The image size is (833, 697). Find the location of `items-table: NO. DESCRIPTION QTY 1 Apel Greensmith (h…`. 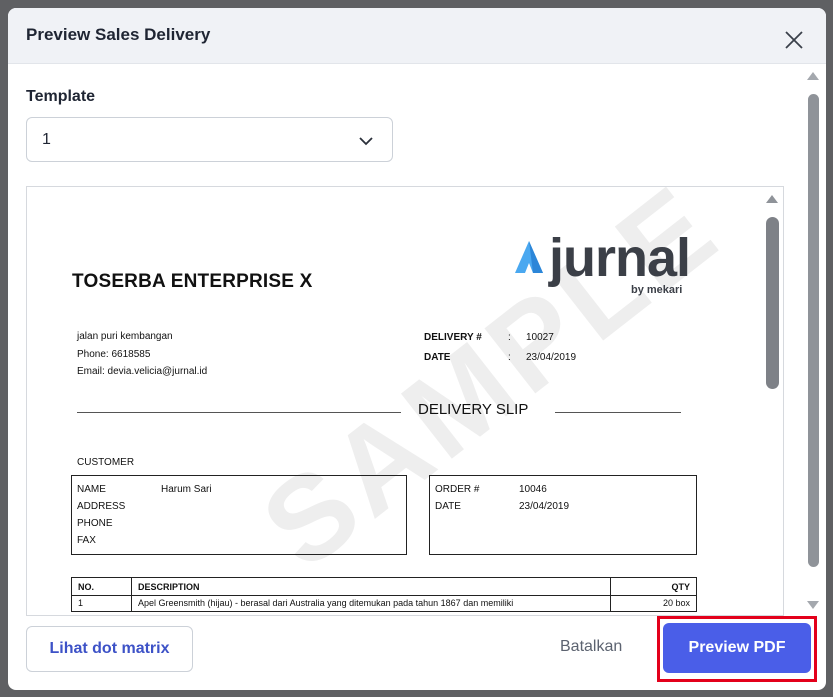

items-table: NO. DESCRIPTION QTY 1 Apel Greensmith (h… is located at coordinates (384, 594).